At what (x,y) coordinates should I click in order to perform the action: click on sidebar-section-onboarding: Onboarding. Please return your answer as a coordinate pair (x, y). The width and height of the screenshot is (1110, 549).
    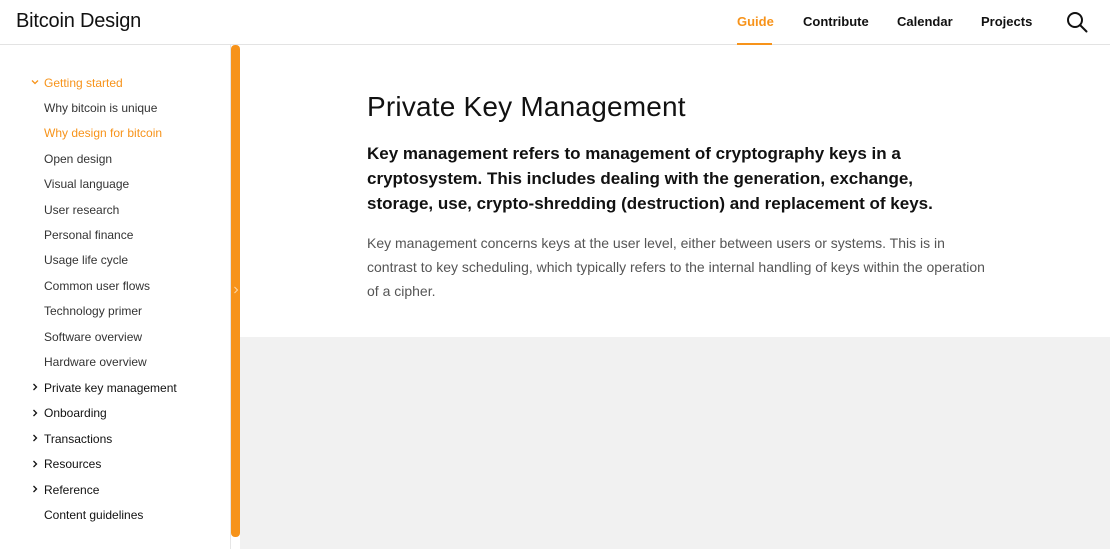
    Looking at the image, I should click on (75, 413).